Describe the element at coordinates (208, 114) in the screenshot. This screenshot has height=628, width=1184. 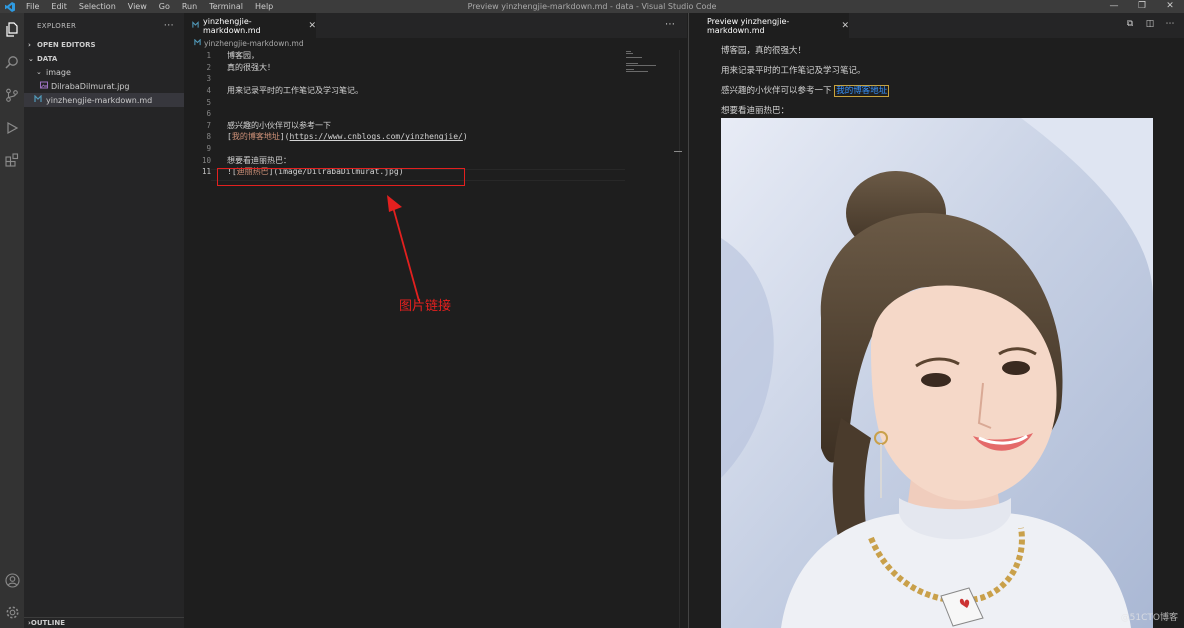
I see `line-number: 6` at that location.